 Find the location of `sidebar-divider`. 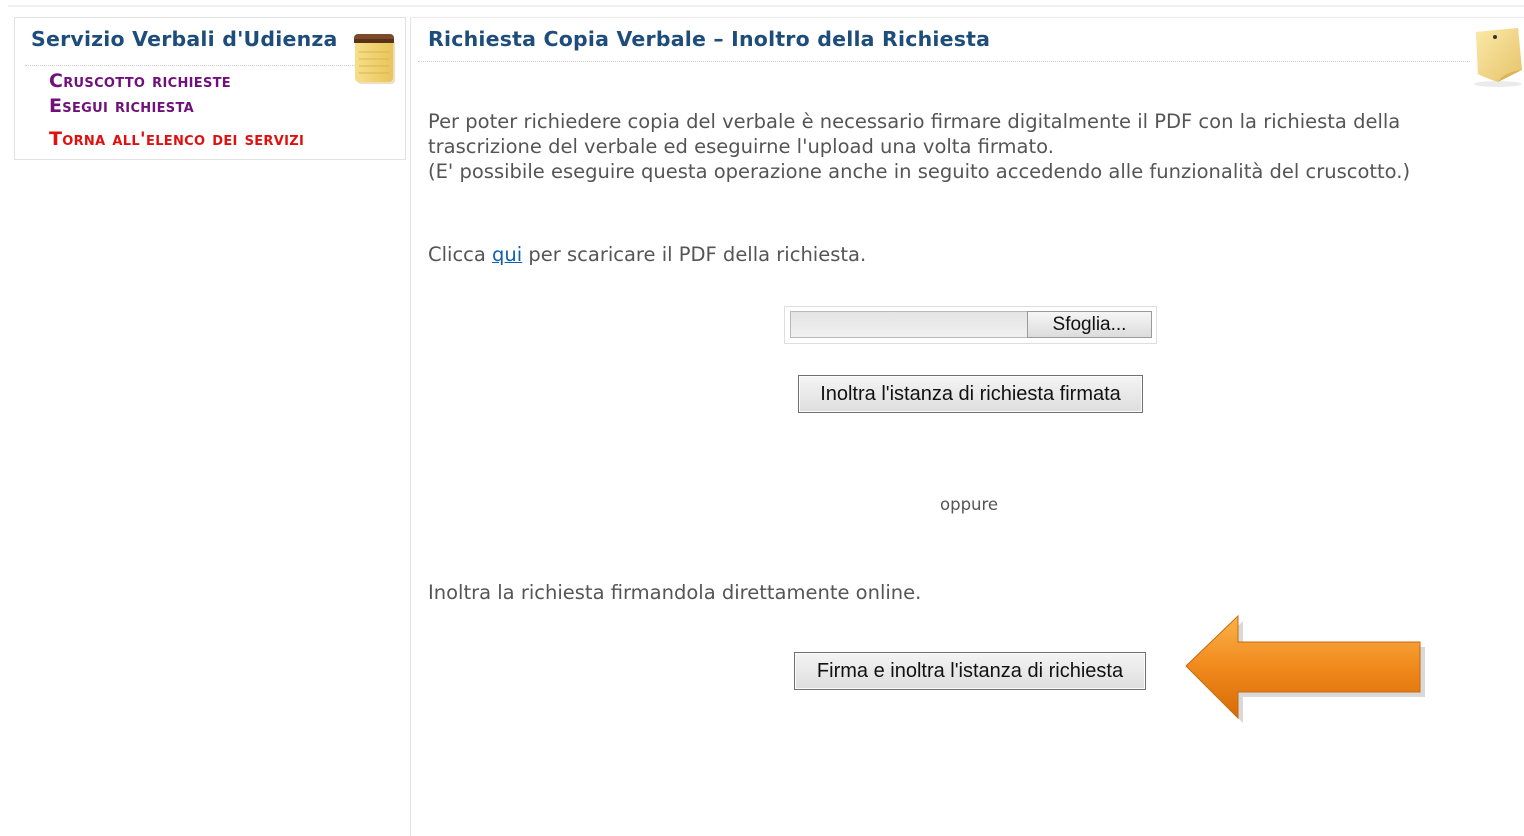

sidebar-divider is located at coordinates (190, 65).